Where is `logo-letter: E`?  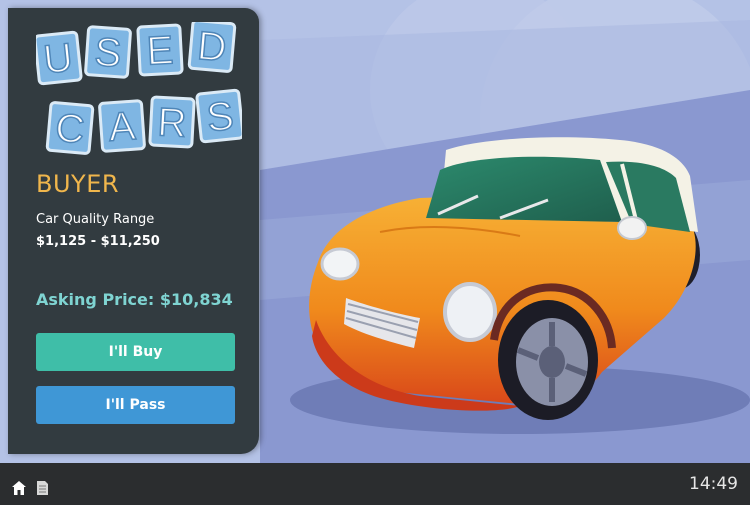
logo-letter: E is located at coordinates (160, 50).